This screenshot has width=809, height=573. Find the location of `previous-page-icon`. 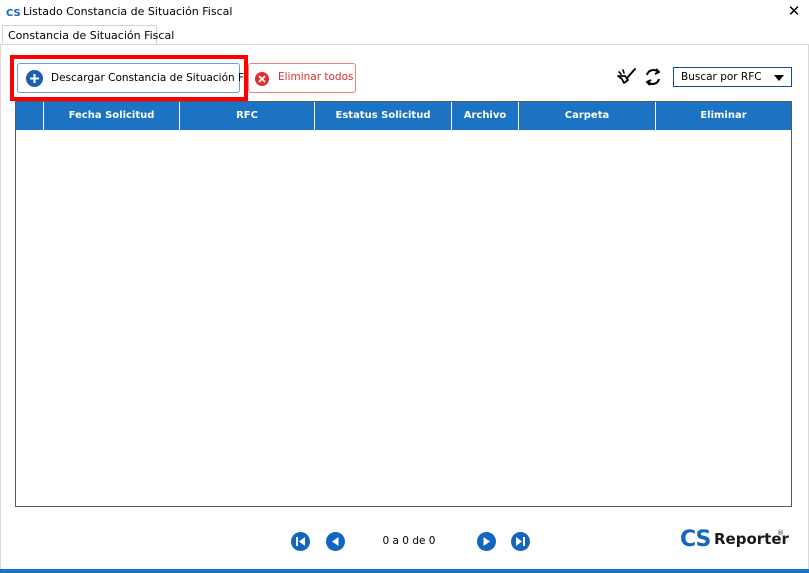

previous-page-icon is located at coordinates (335, 541).